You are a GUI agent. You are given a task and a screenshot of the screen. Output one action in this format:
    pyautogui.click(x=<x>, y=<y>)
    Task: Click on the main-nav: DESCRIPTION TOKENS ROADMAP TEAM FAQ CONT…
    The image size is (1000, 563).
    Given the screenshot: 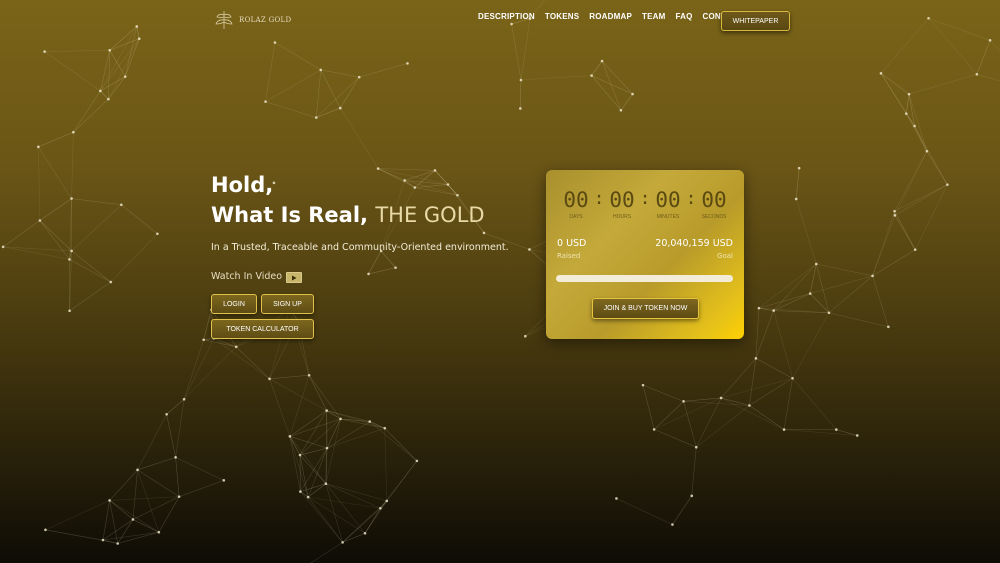 What is the action you would take?
    pyautogui.click(x=610, y=16)
    